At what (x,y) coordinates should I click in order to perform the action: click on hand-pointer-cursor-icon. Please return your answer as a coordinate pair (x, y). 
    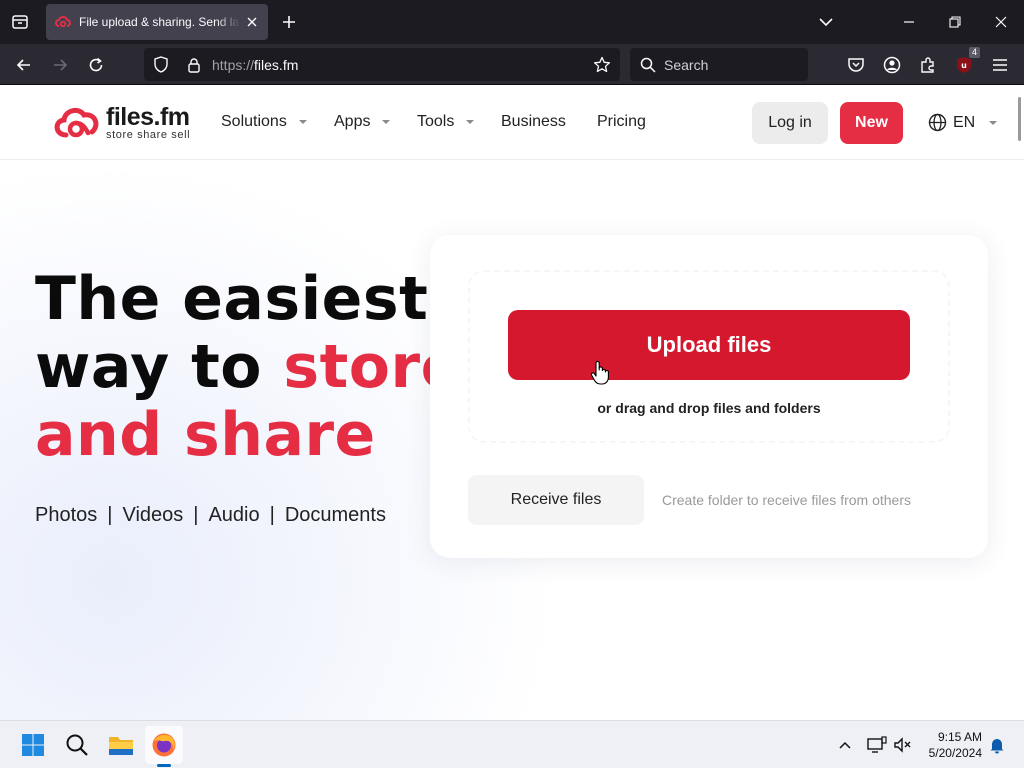
    Looking at the image, I should click on (599, 372).